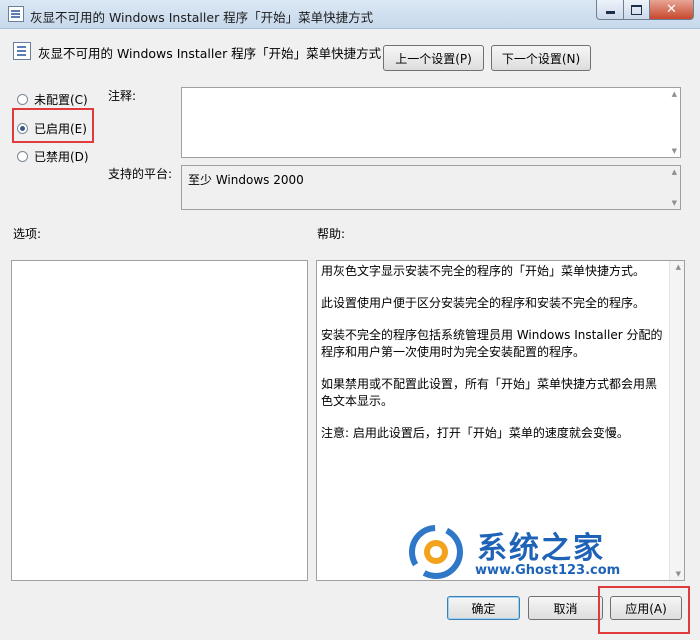 The height and width of the screenshot is (640, 700). What do you see at coordinates (61, 157) in the screenshot?
I see `radio-disabled-label: 已禁用(D)` at bounding box center [61, 157].